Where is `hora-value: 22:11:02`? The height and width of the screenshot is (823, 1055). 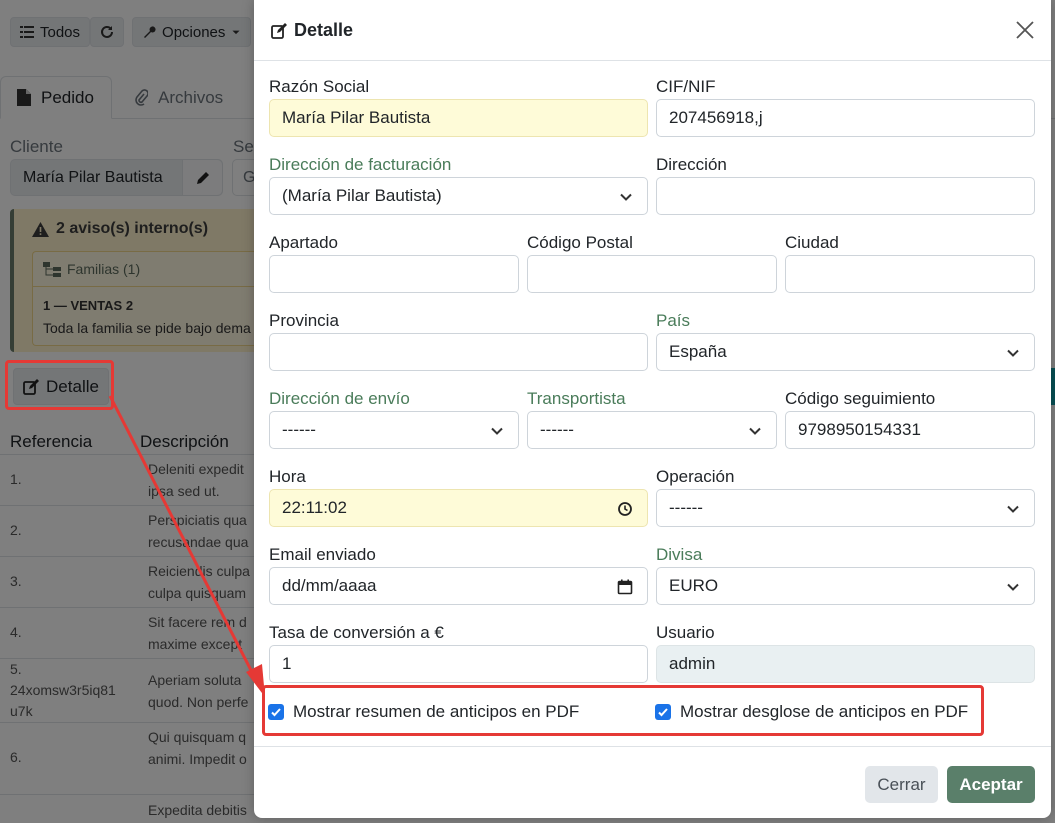 hora-value: 22:11:02 is located at coordinates (314, 507).